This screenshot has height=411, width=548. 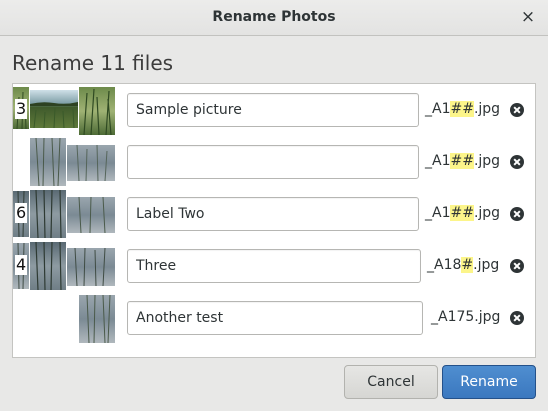 I want to click on title-bar: Rename Photos ×, so click(x=274, y=18).